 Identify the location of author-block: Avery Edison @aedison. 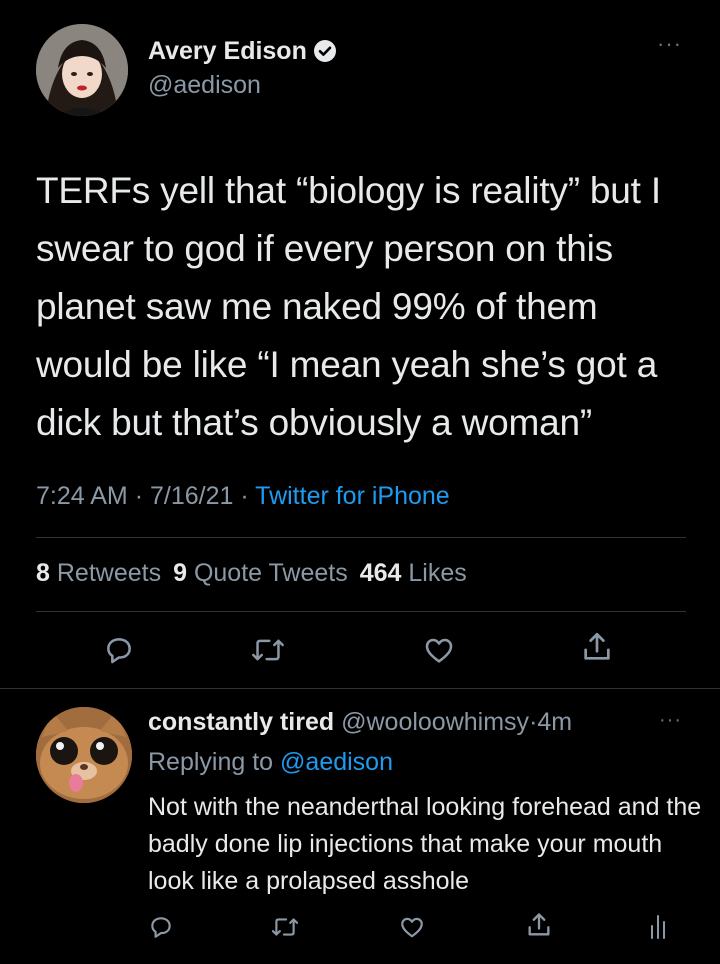
(242, 68).